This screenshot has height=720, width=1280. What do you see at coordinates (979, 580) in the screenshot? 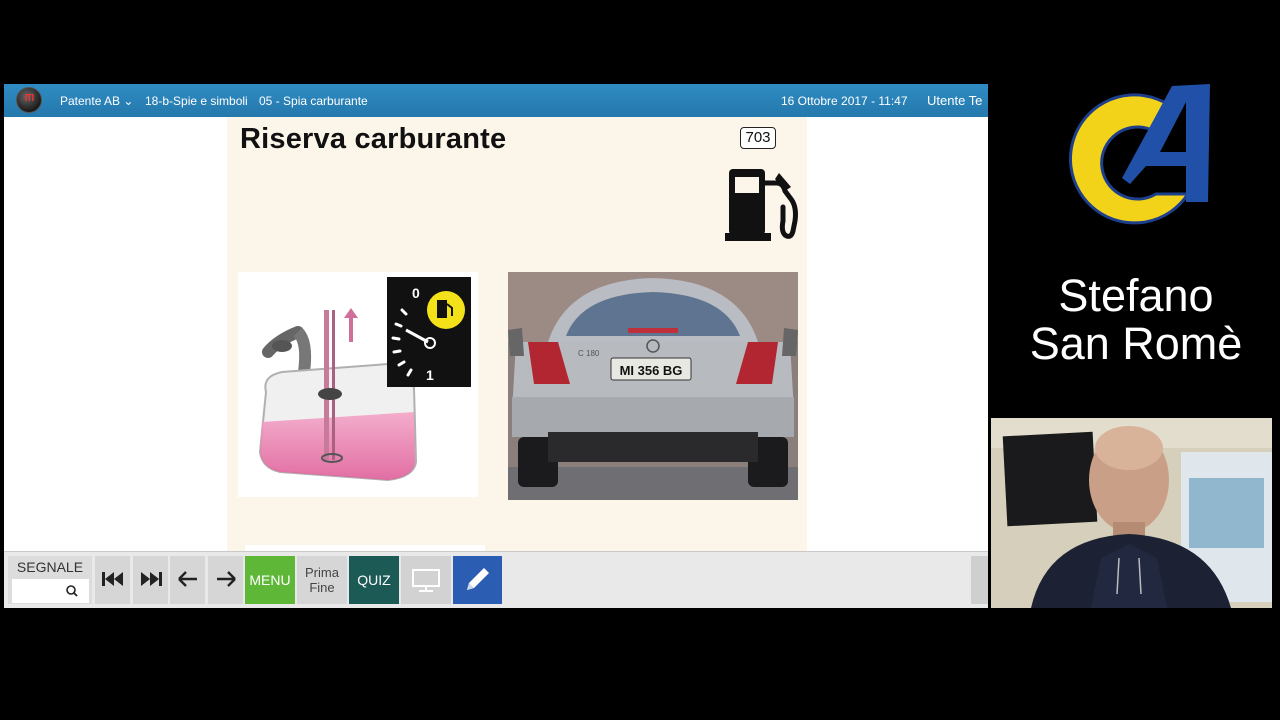
I see `toolbar-scrollbar` at bounding box center [979, 580].